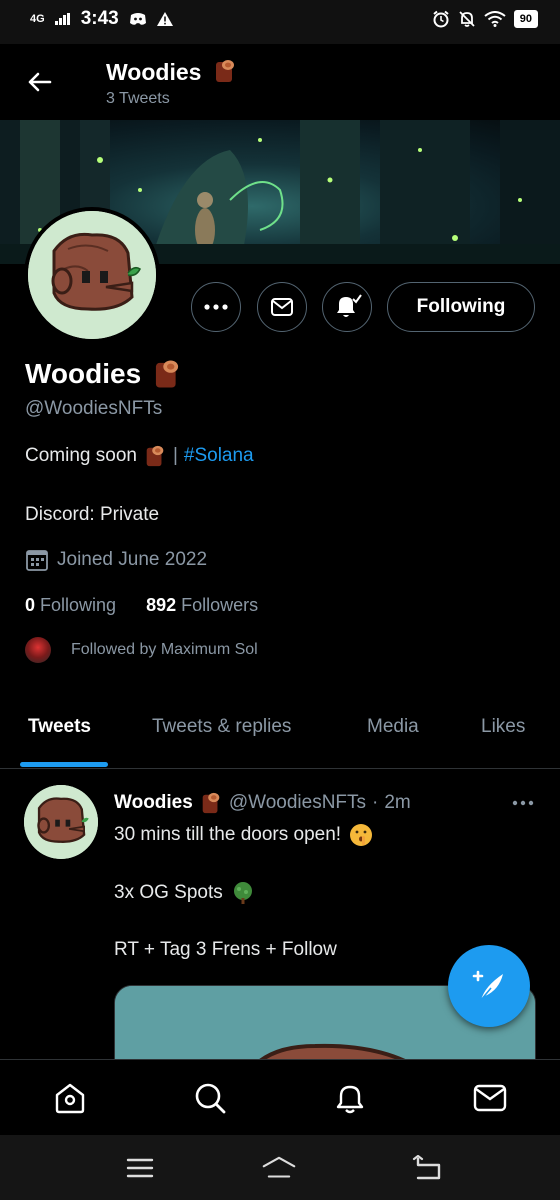 This screenshot has width=560, height=1200. I want to click on menu-icon, so click(140, 1168).